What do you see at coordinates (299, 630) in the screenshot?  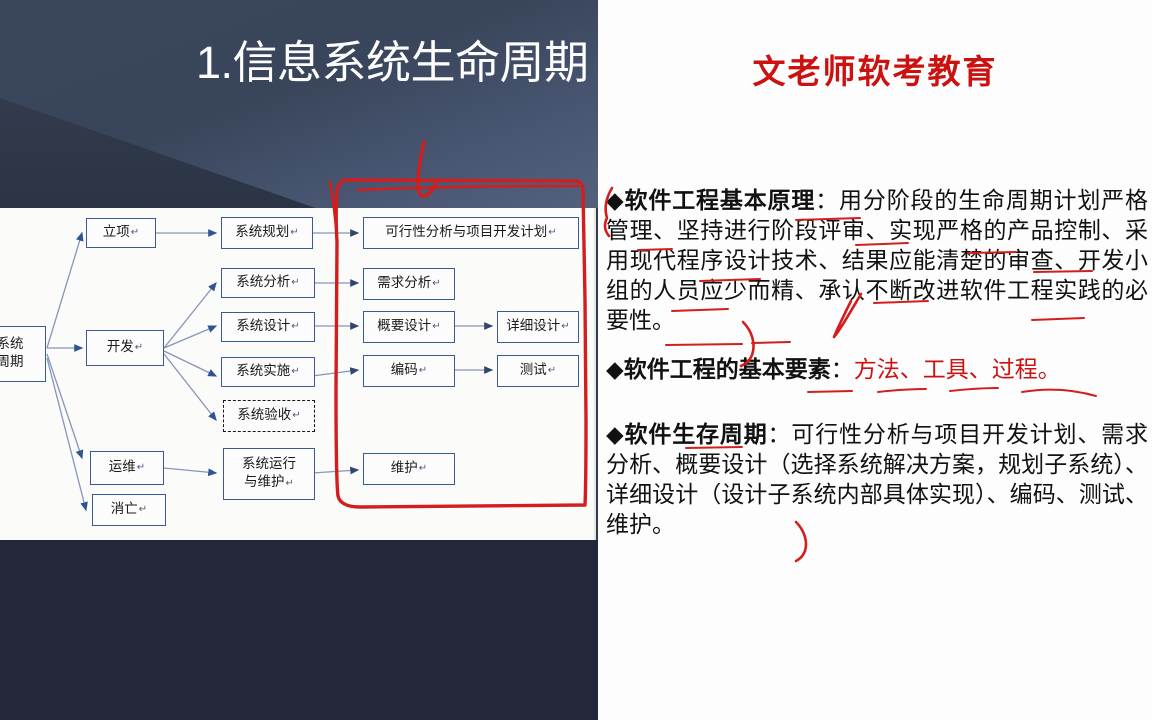 I see `slide-background-bottom` at bounding box center [299, 630].